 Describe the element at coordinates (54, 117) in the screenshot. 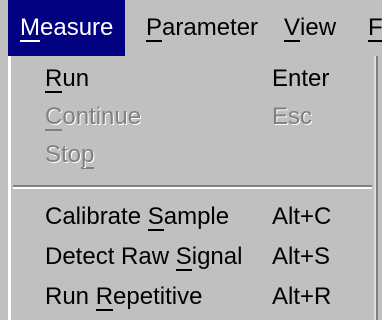

I see `mnemonic-letter: C` at that location.